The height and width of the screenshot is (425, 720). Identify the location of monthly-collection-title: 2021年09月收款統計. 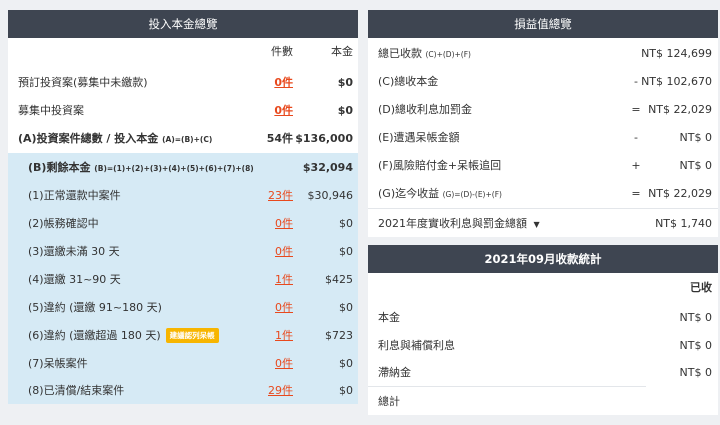
(543, 259).